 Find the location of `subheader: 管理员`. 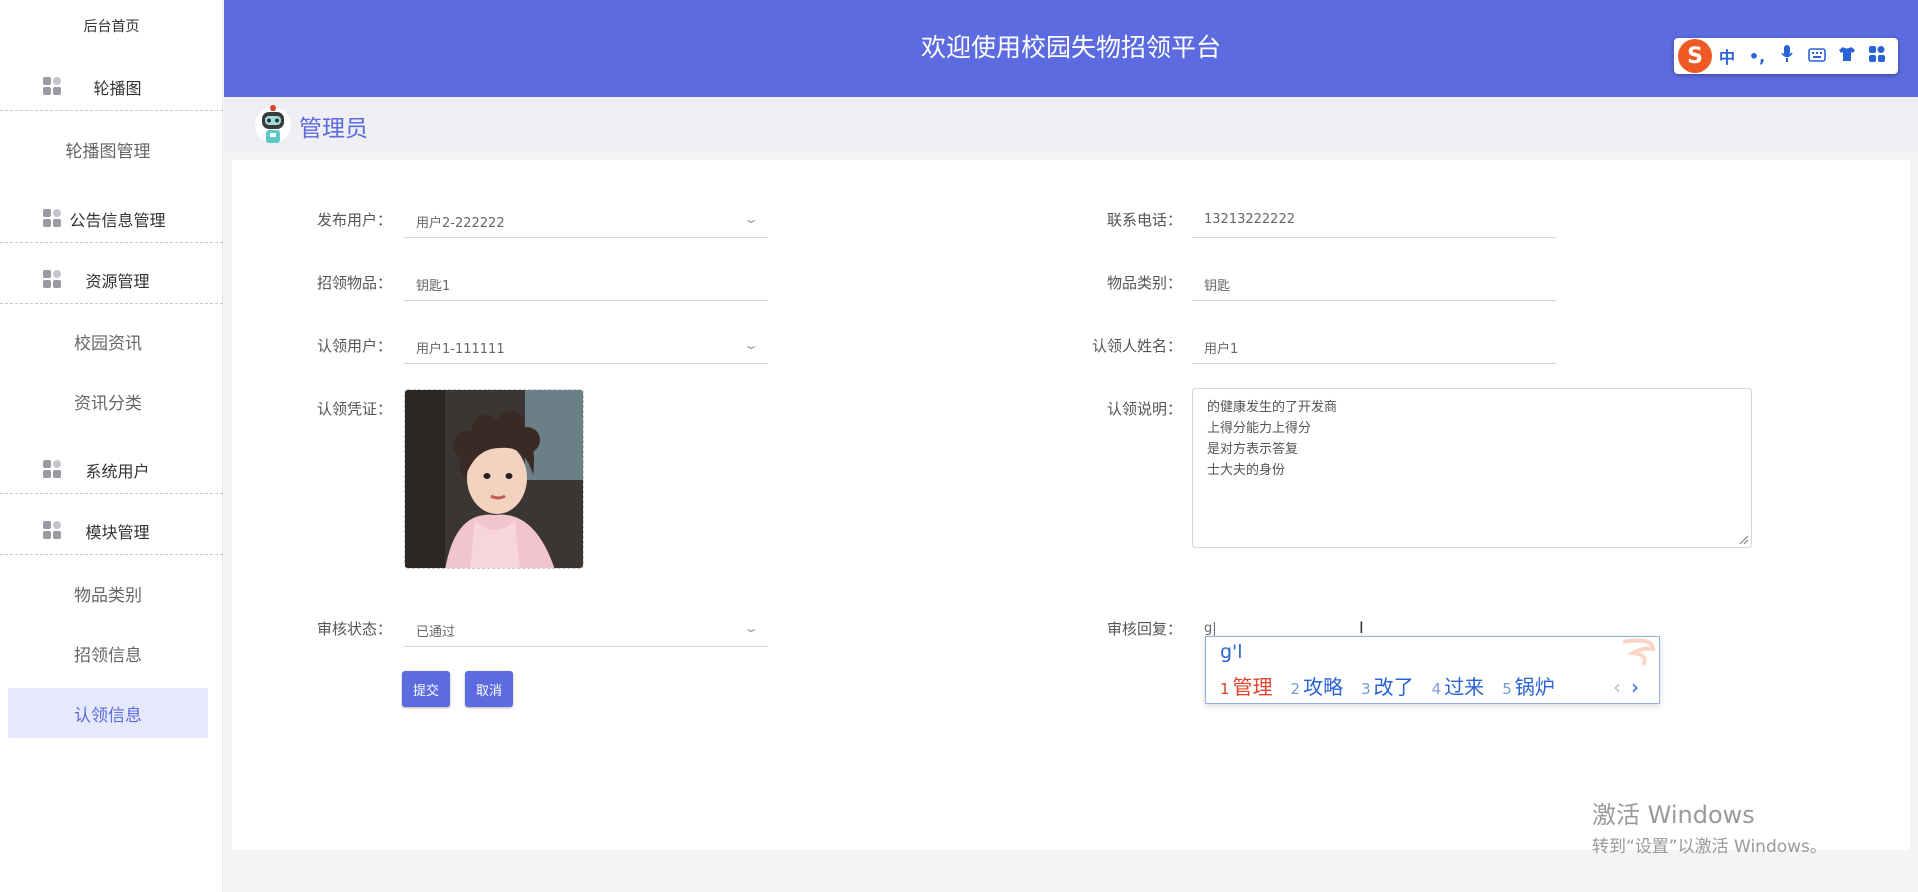

subheader: 管理员 is located at coordinates (1071, 125).